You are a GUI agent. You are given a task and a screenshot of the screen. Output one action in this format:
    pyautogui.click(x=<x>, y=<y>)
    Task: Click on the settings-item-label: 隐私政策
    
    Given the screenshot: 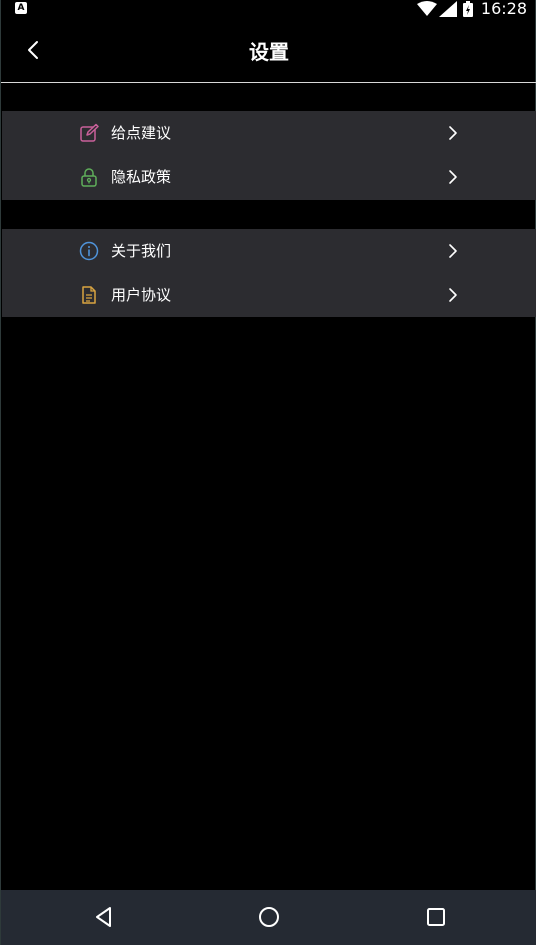 What is the action you would take?
    pyautogui.click(x=141, y=177)
    